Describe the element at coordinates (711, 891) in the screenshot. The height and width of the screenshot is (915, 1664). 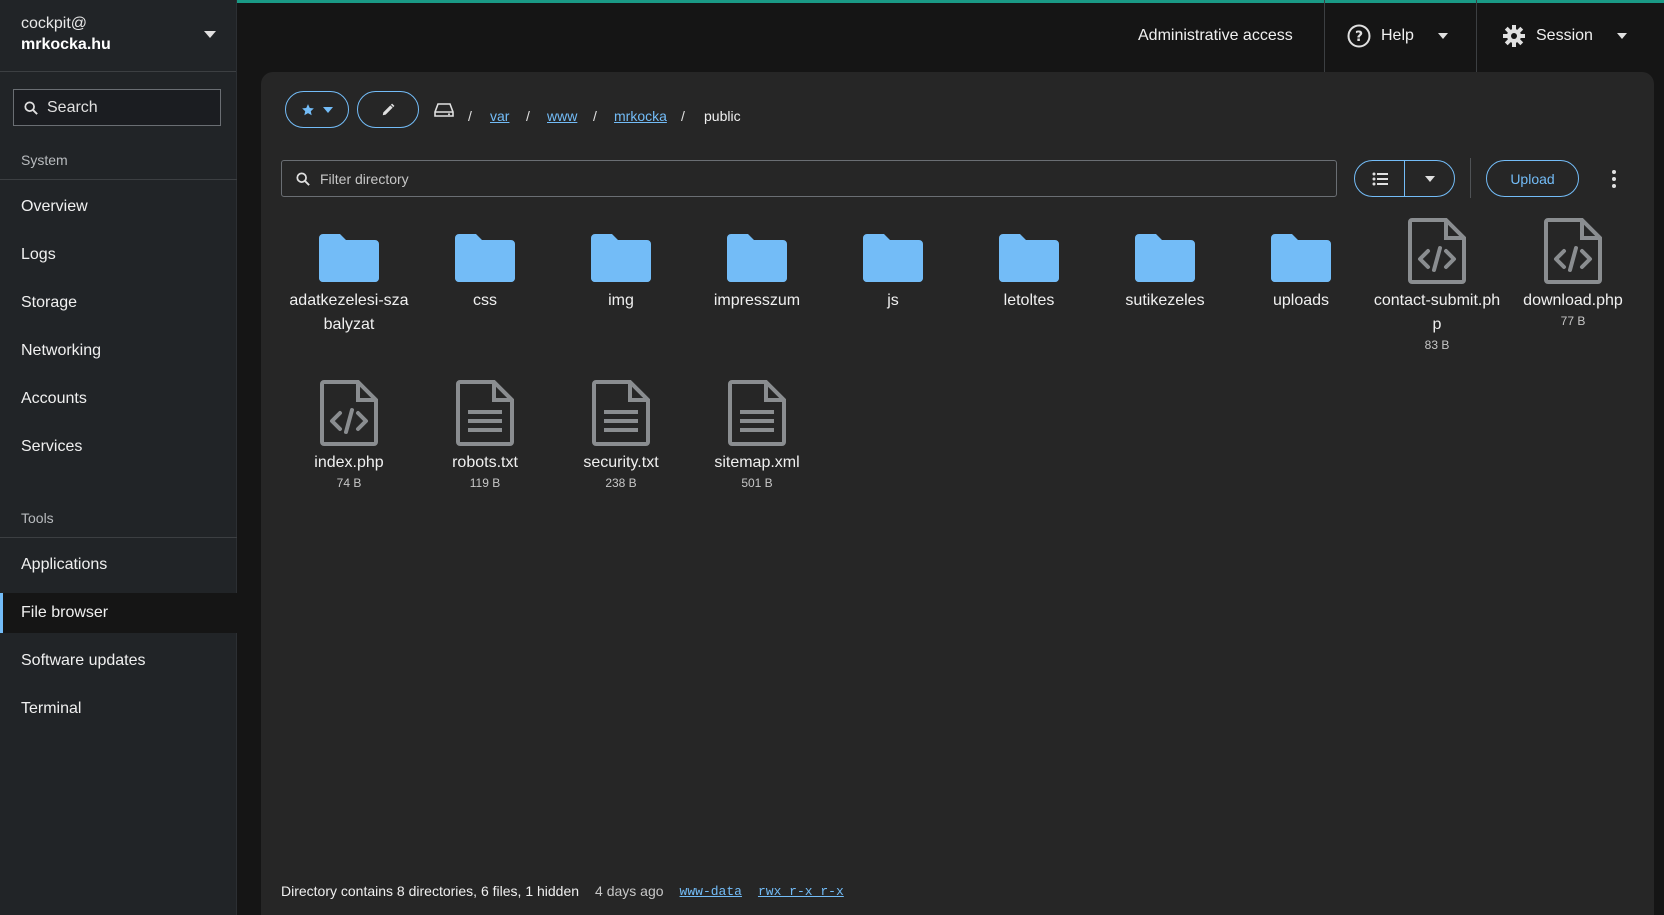
I see `owner-link: www-data` at that location.